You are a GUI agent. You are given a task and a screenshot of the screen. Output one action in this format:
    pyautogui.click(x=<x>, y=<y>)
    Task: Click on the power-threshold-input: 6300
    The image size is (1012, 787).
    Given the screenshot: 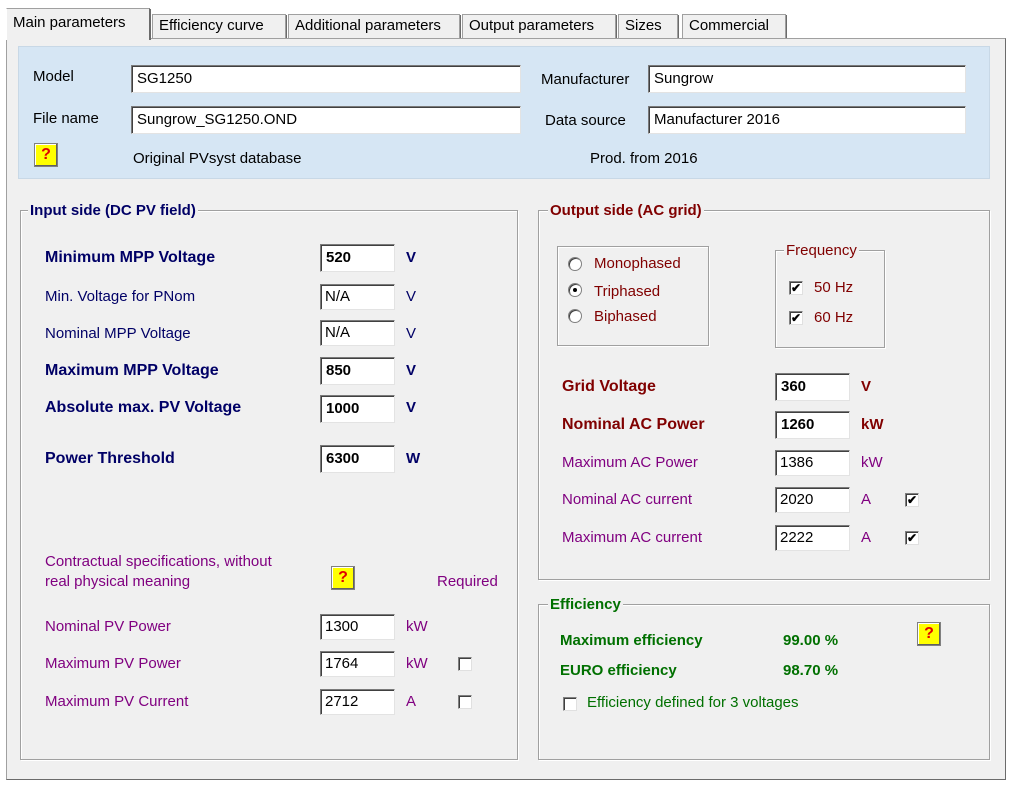 What is the action you would take?
    pyautogui.click(x=357, y=459)
    